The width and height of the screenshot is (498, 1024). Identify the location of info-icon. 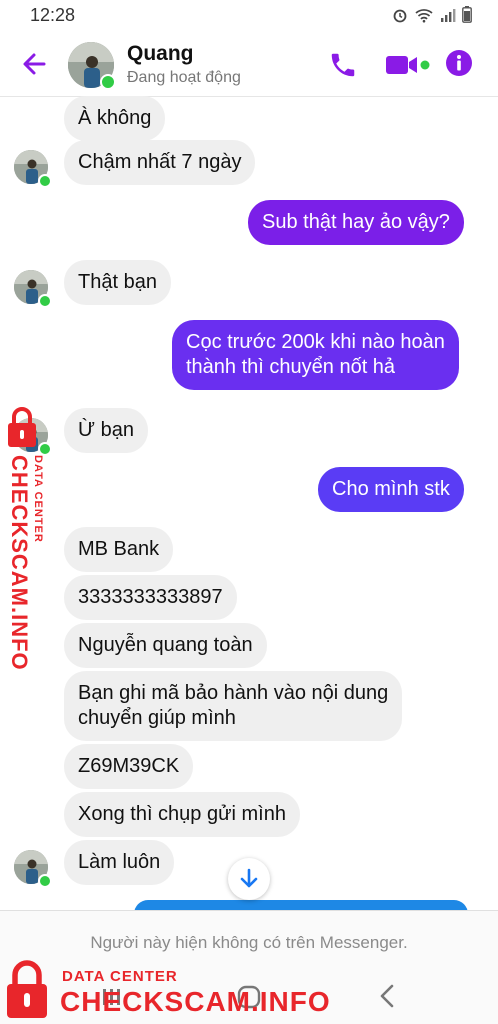
(459, 63).